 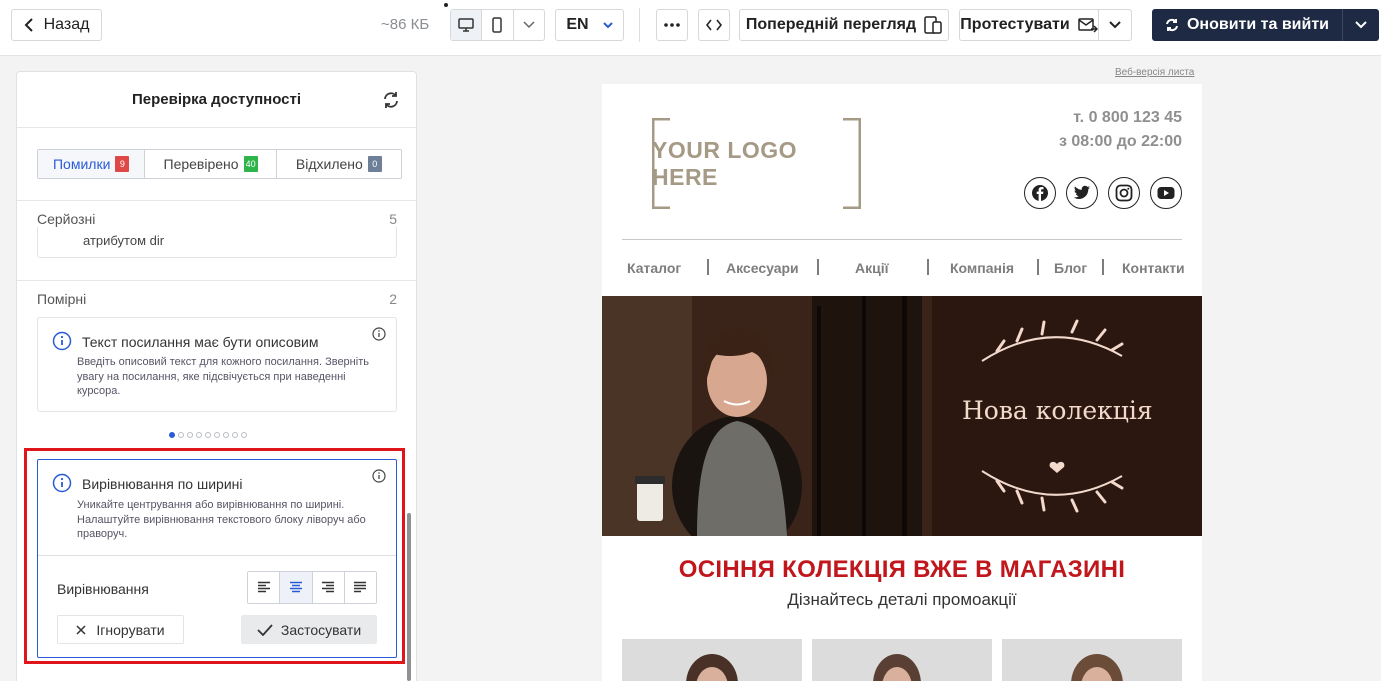 I want to click on back-button: Назад, so click(x=56, y=25).